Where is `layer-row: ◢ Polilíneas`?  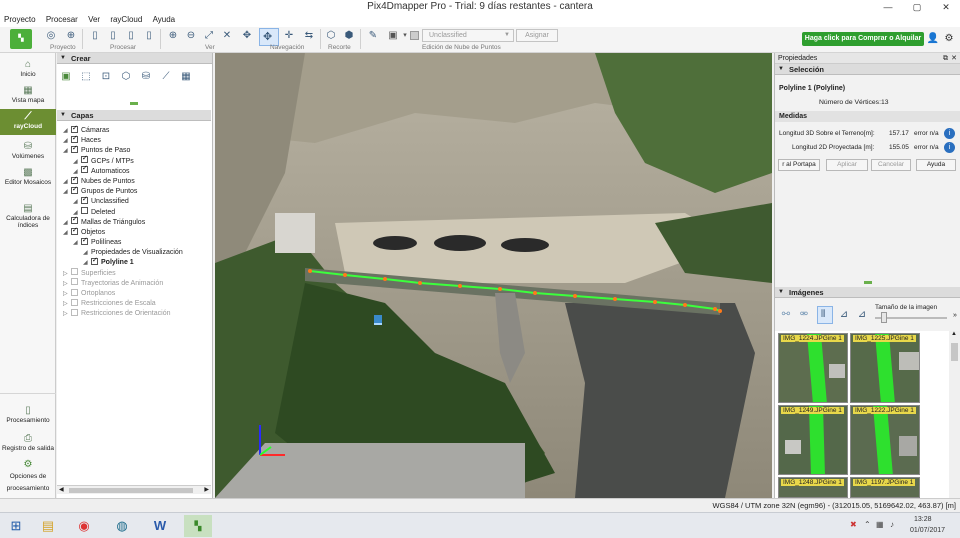 layer-row: ◢ Polilíneas is located at coordinates (134, 242).